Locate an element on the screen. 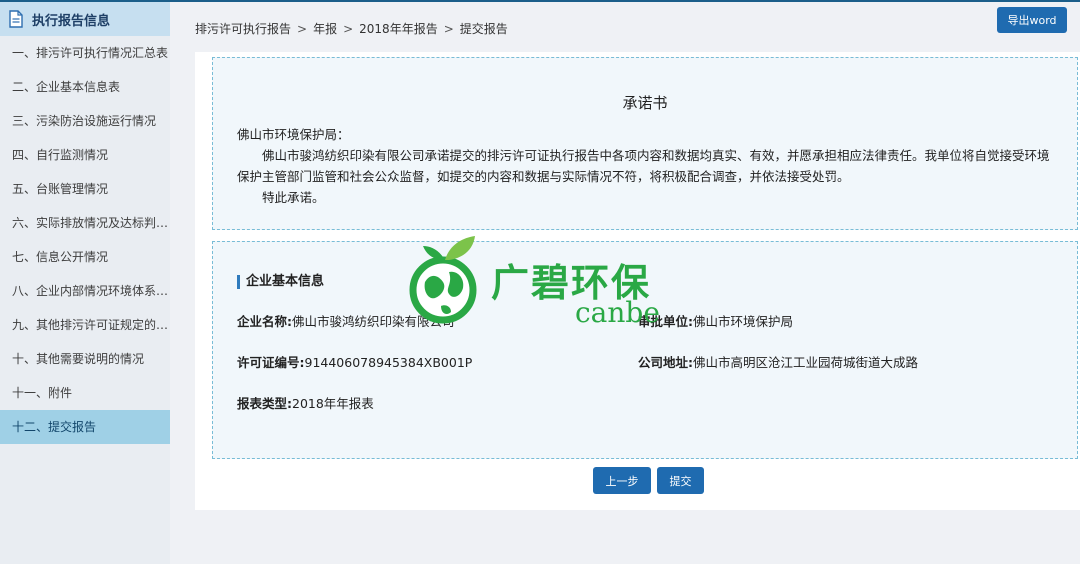 The height and width of the screenshot is (564, 1080). sidebar-item-emissions: 六、实际排放情况及达标判定分析 is located at coordinates (85, 223).